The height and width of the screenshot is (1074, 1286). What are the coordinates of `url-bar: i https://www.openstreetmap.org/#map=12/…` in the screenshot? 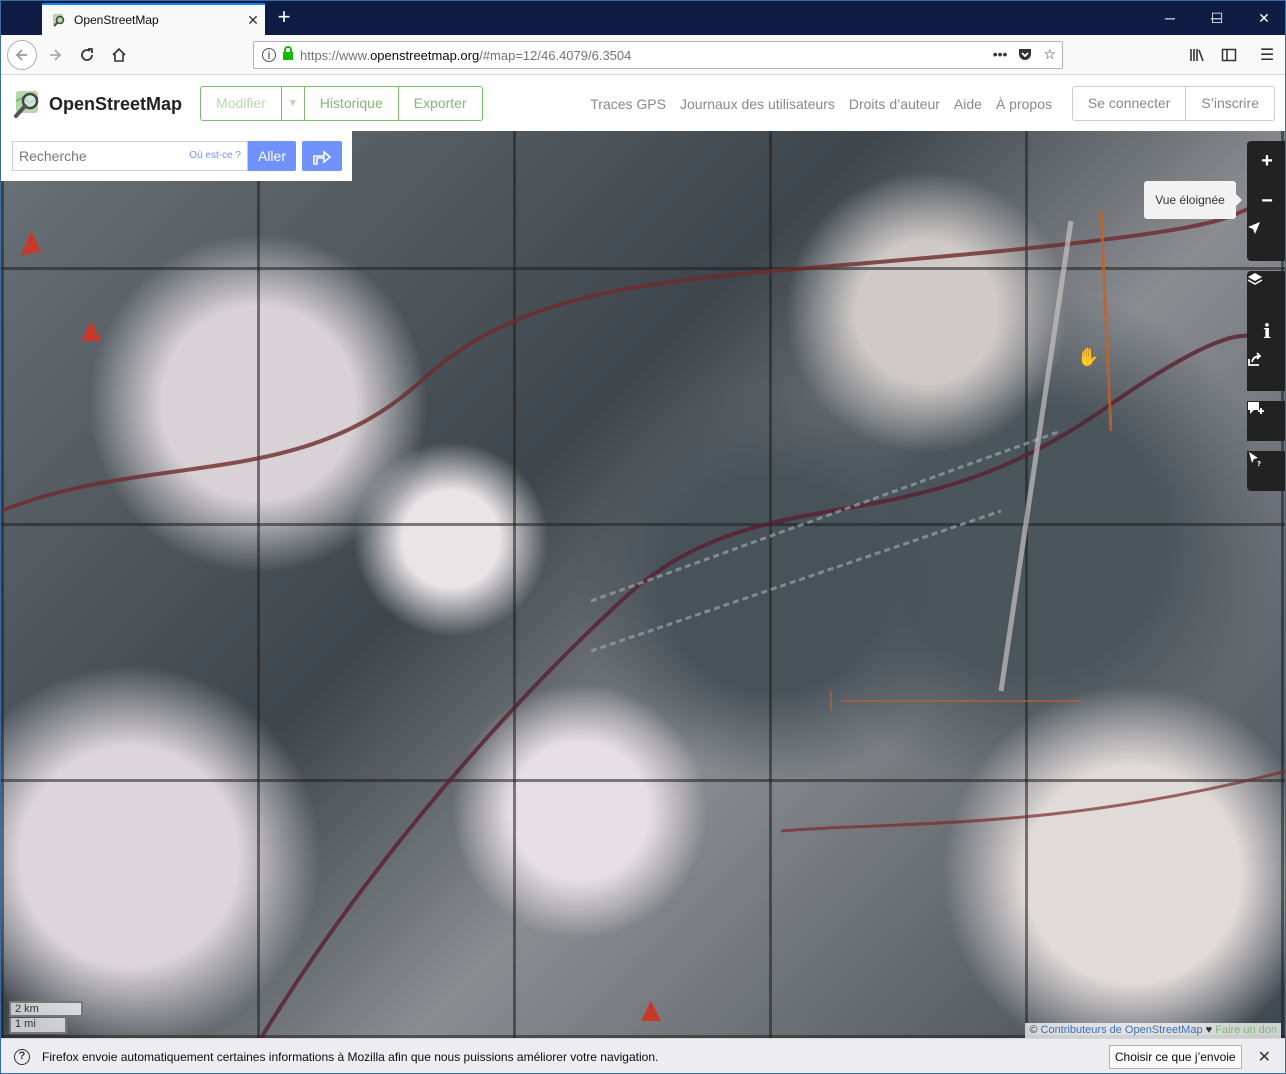 It's located at (658, 55).